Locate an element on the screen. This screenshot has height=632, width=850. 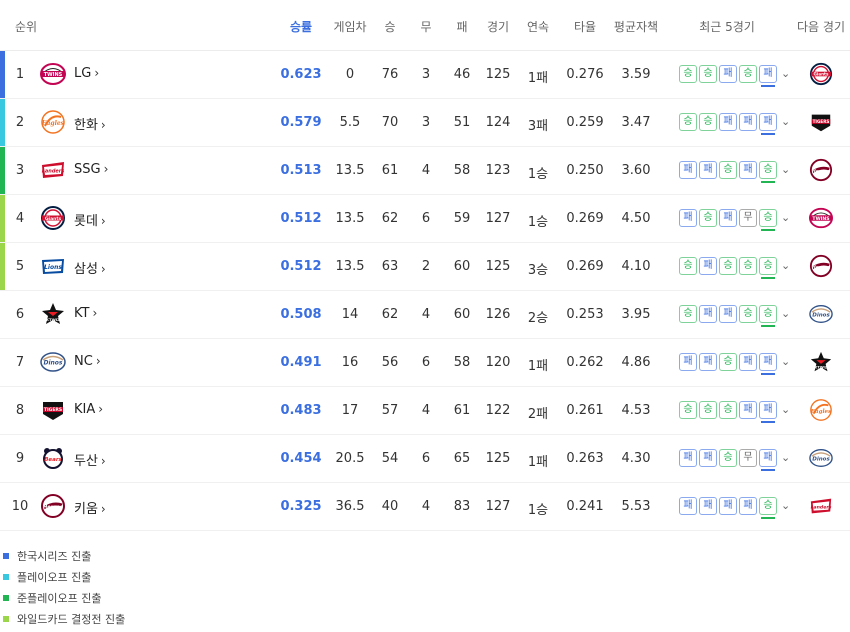
next-game-giants-logo: Giants is located at coordinates (821, 74).